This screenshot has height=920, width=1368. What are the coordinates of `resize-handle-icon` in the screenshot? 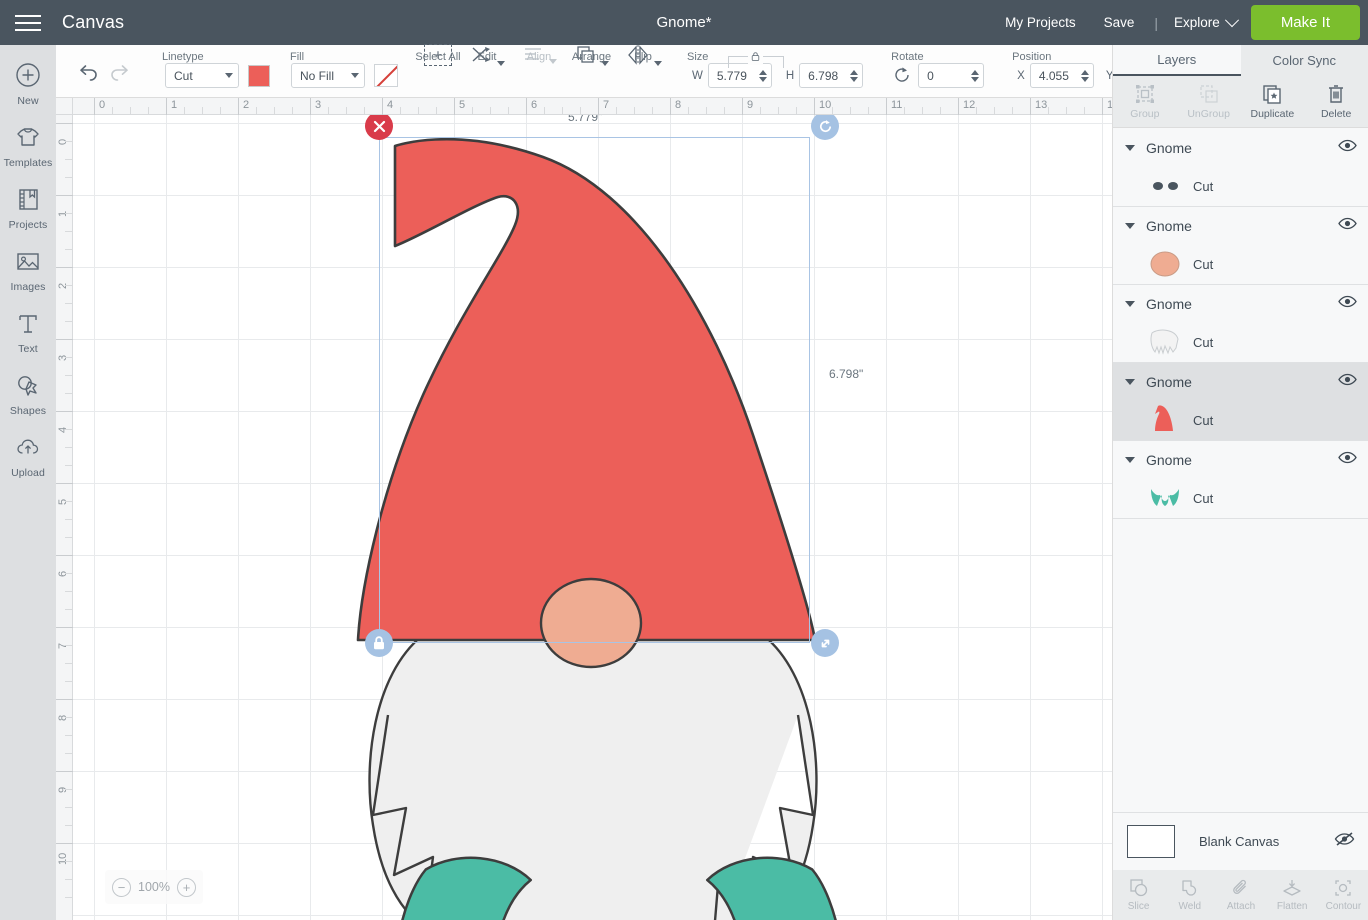 It's located at (825, 643).